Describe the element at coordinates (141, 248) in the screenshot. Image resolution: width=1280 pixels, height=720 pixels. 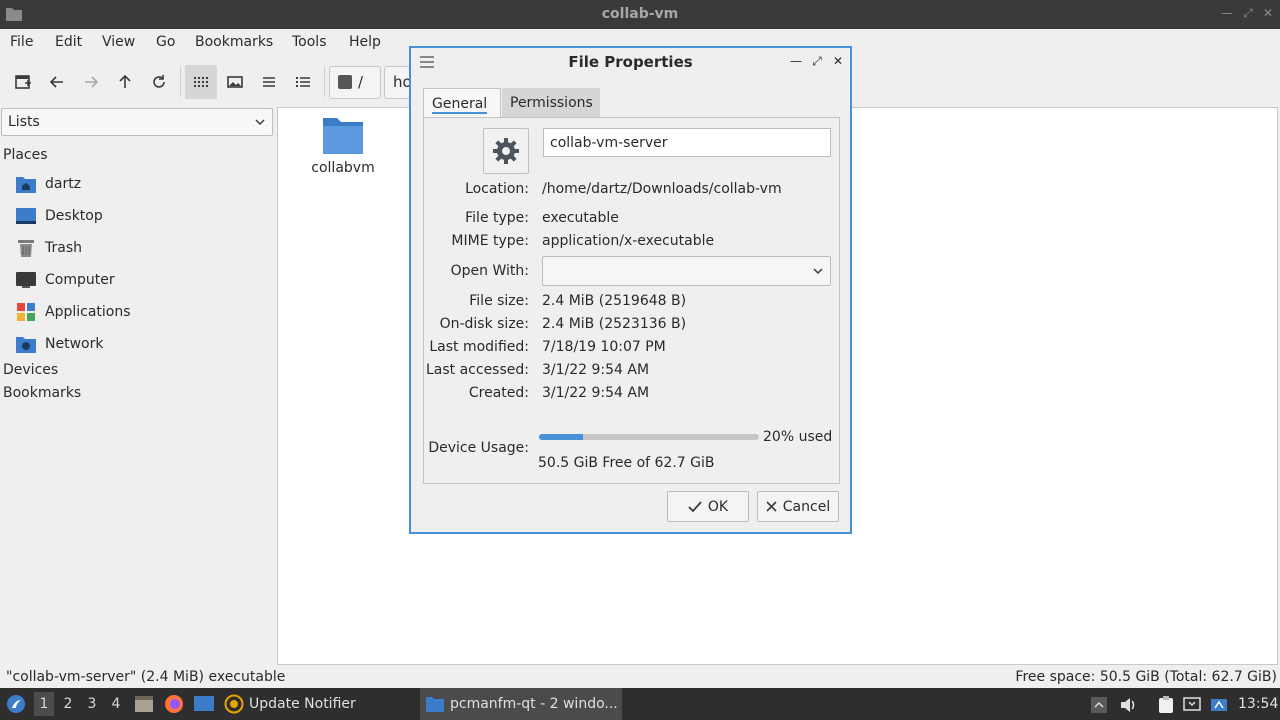
I see `sidebar-item-trash: Trash` at that location.